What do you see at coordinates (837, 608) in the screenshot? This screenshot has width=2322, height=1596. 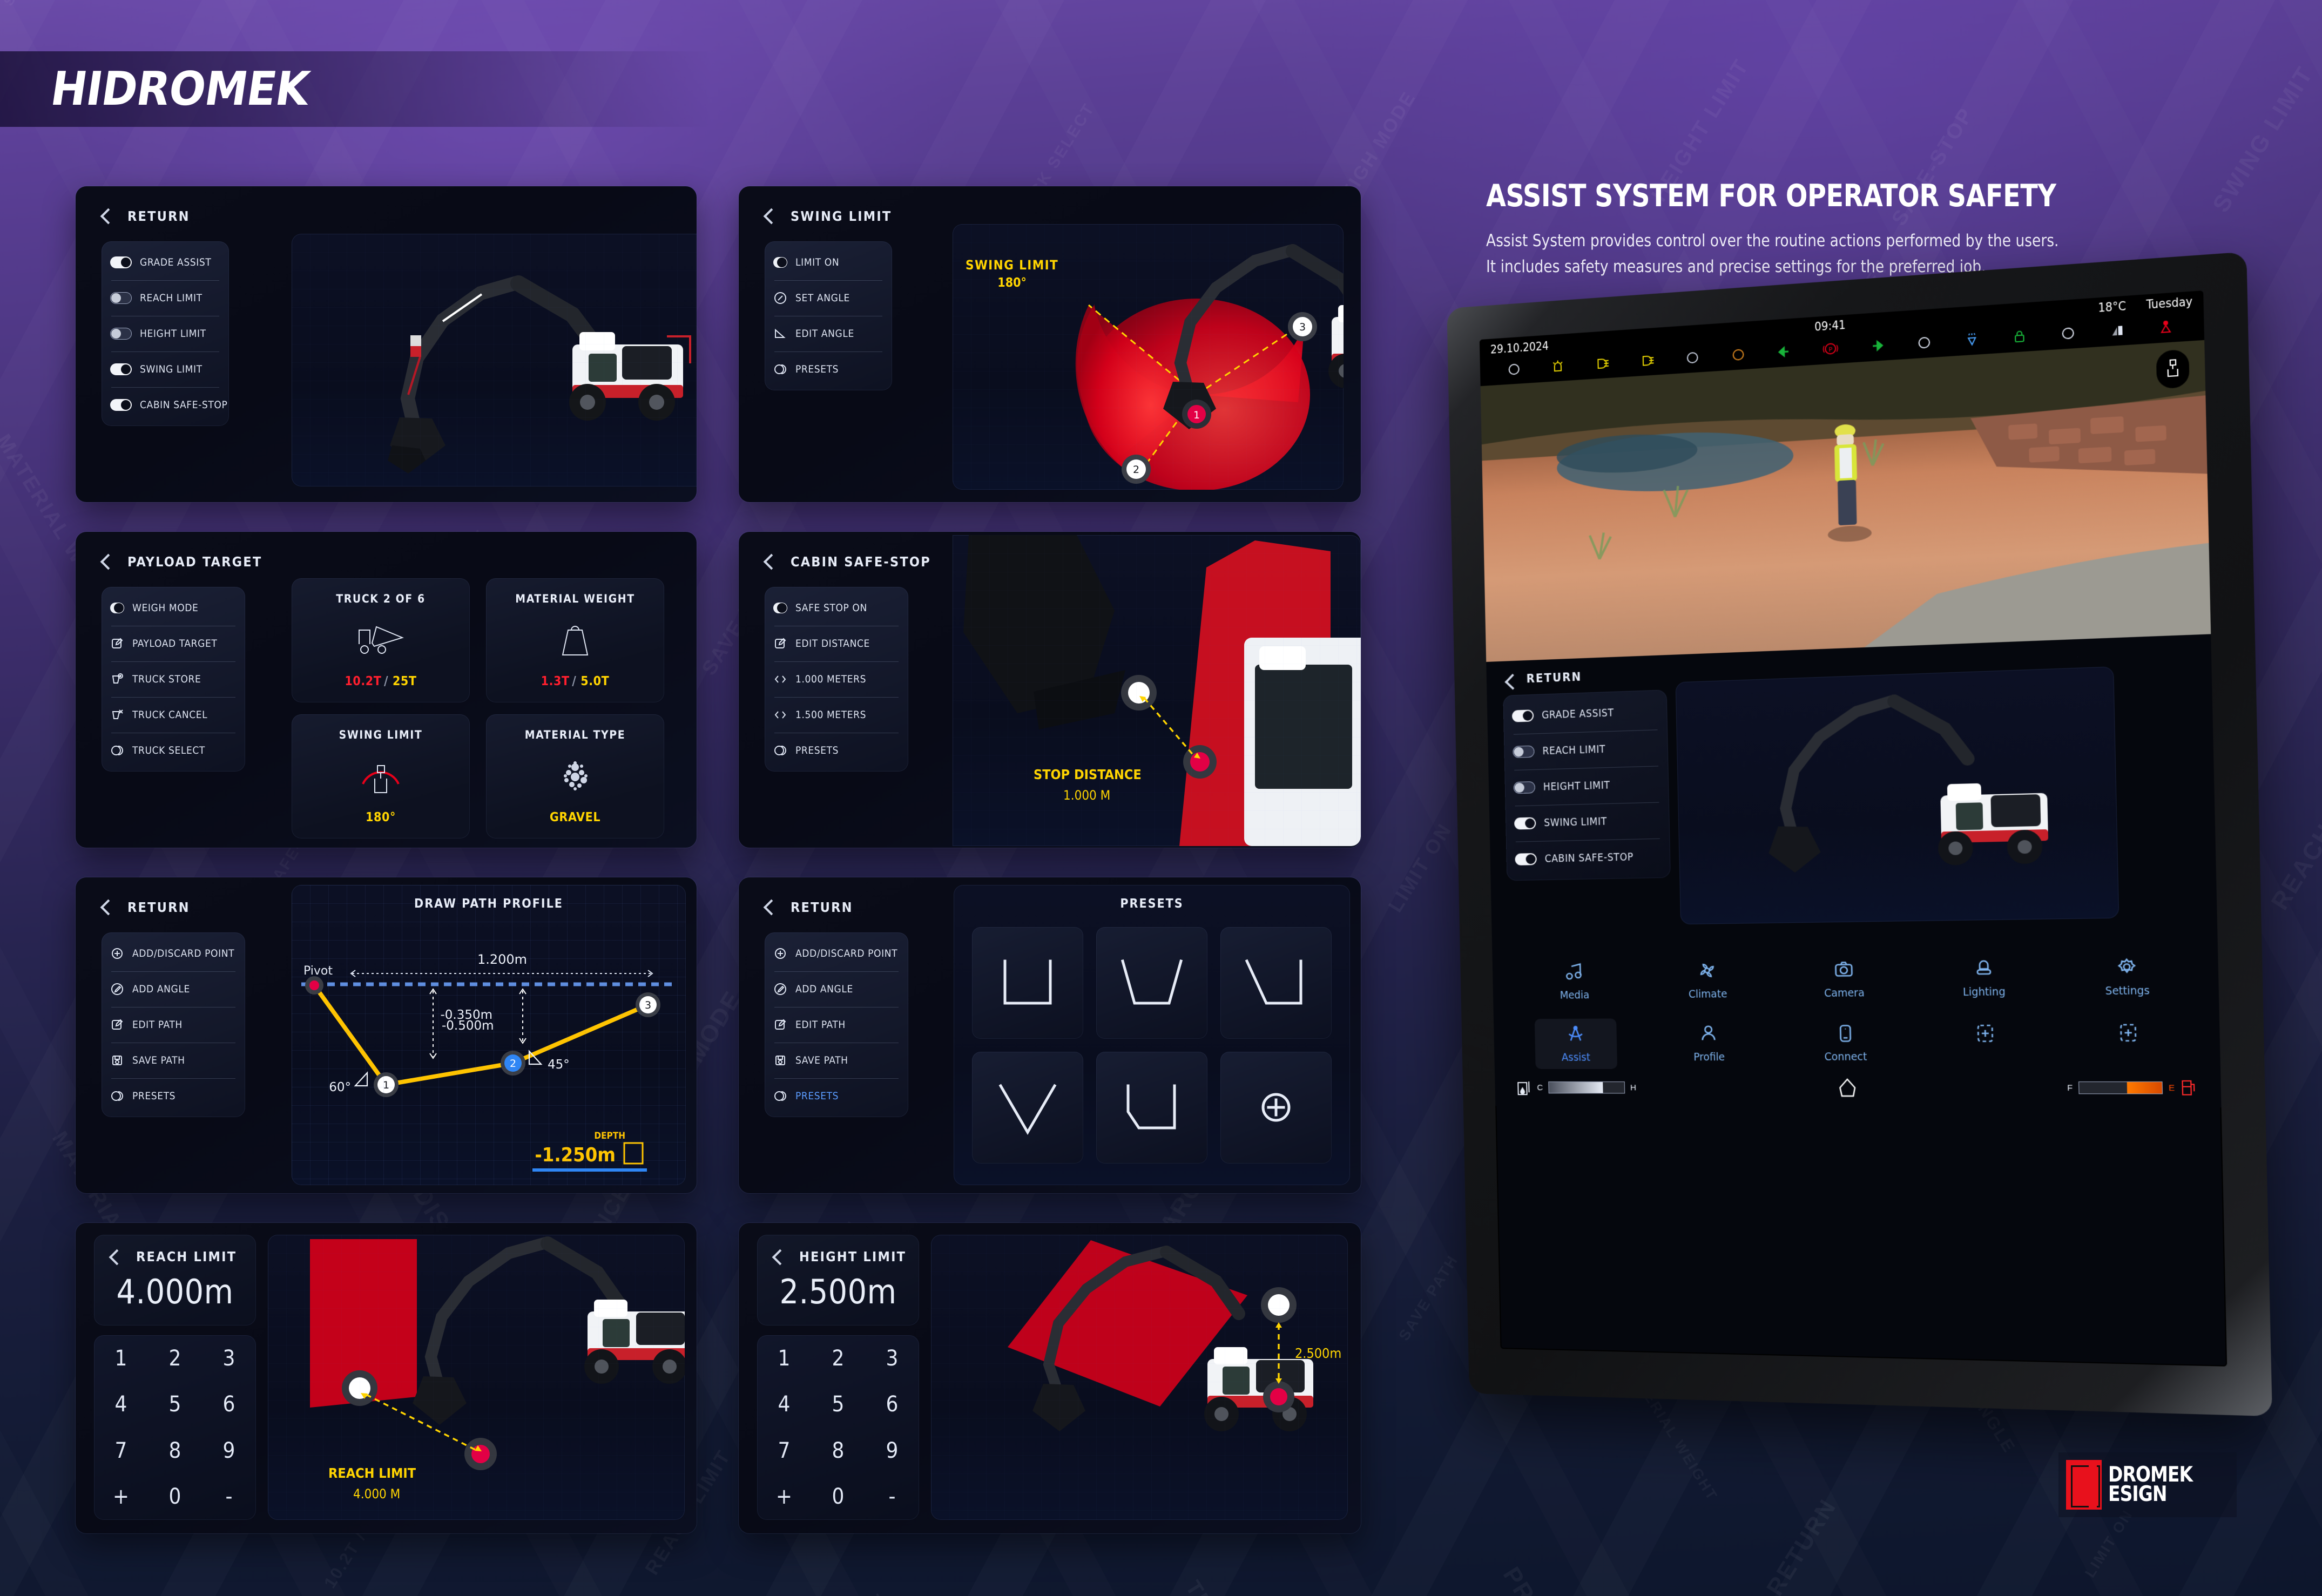 I see `menu-item-safe-stop-on: SAFE STOP ON` at bounding box center [837, 608].